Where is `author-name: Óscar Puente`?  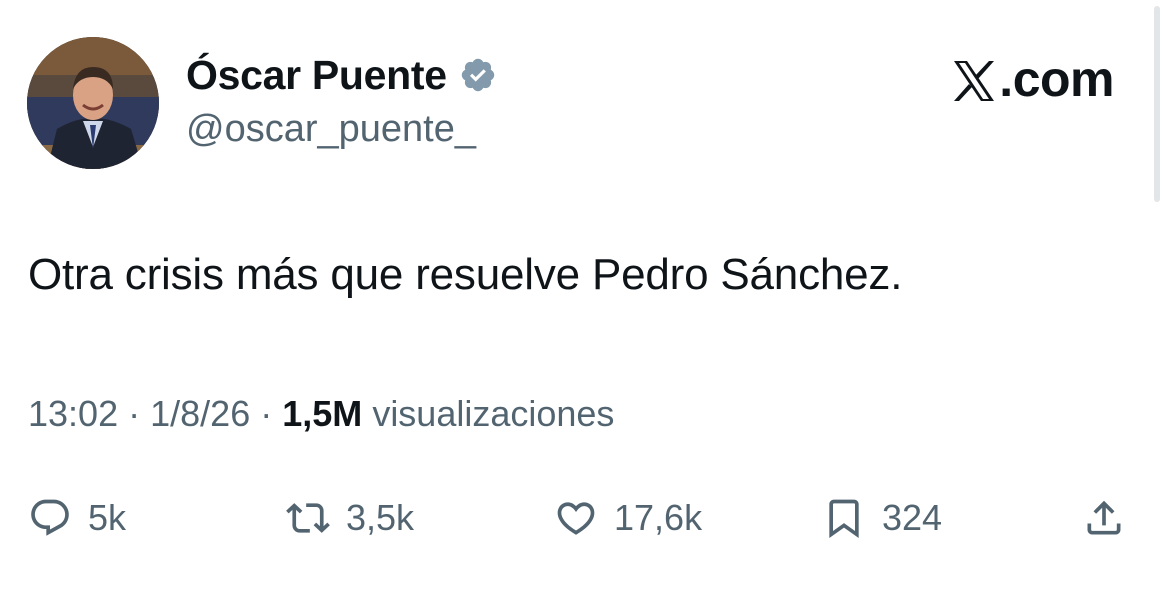 author-name: Óscar Puente is located at coordinates (316, 75).